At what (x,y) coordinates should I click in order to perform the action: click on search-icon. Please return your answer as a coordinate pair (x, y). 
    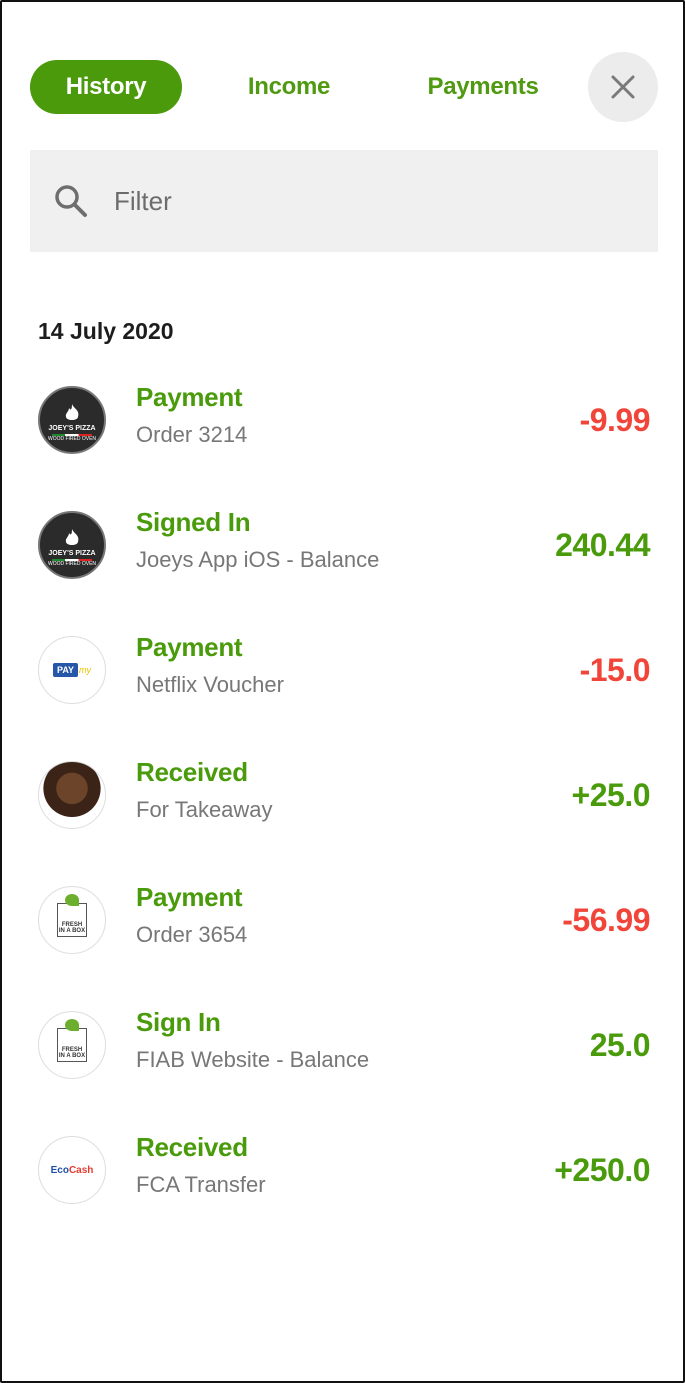
    Looking at the image, I should click on (71, 201).